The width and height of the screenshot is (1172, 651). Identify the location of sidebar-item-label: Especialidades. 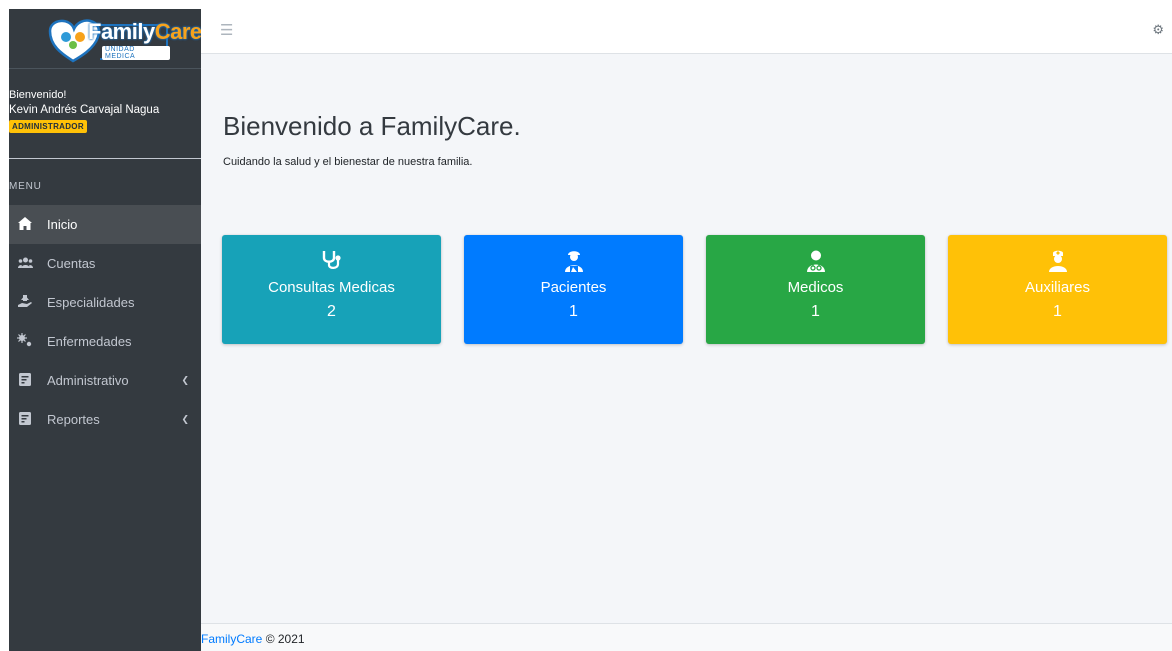
(91, 302).